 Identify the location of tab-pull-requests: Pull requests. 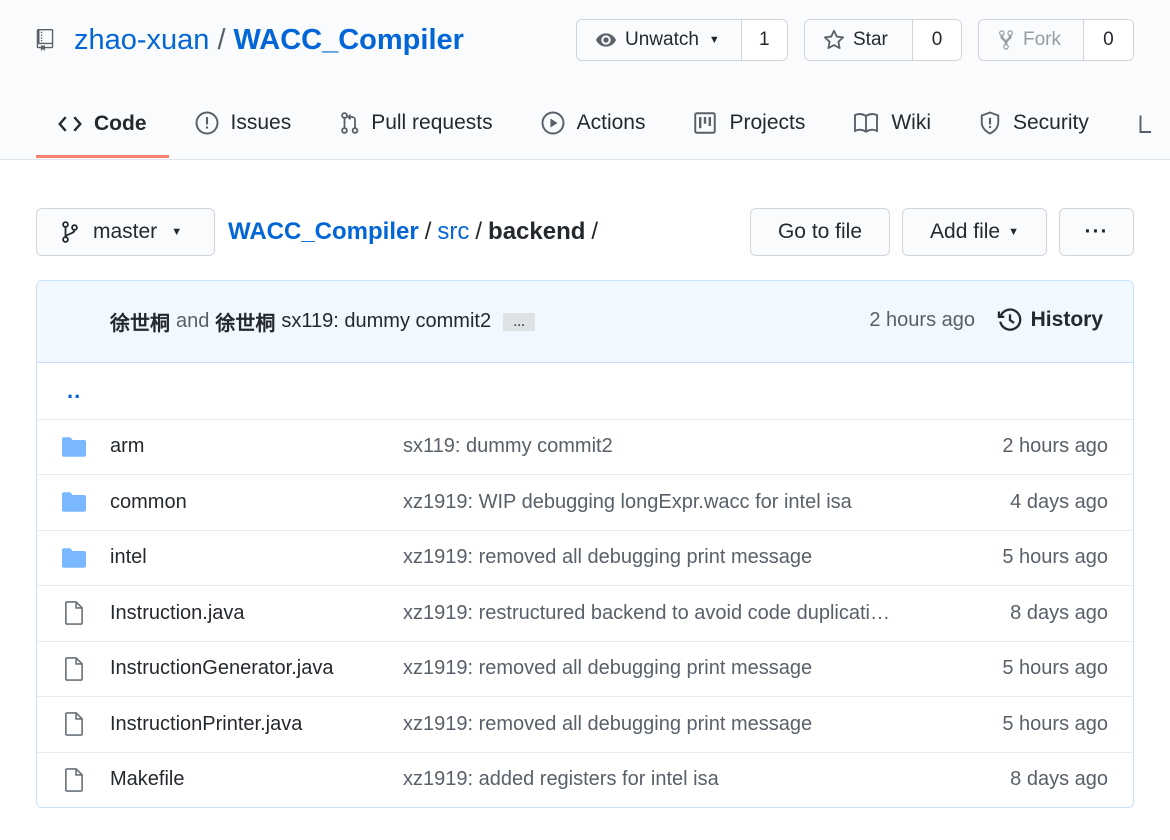
(415, 123).